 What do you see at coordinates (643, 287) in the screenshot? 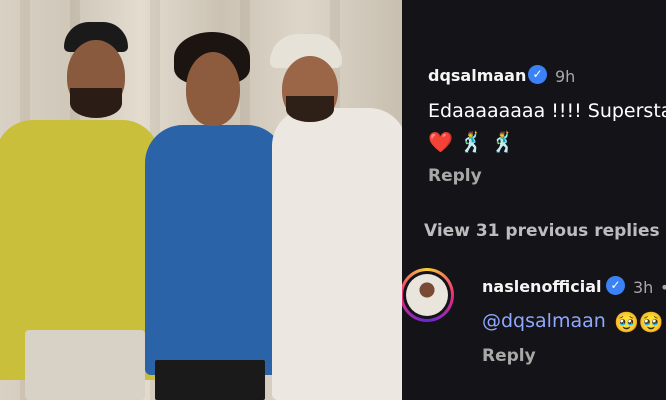
I see `reply-time: 3h` at bounding box center [643, 287].